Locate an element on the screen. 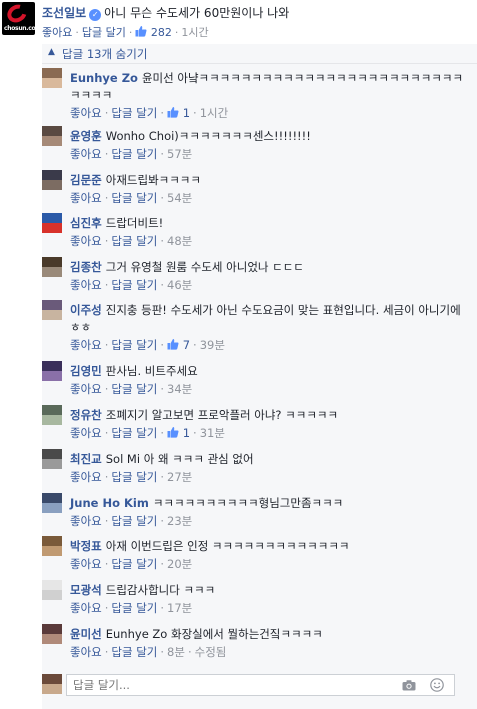  comment-time: 57분 is located at coordinates (179, 154).